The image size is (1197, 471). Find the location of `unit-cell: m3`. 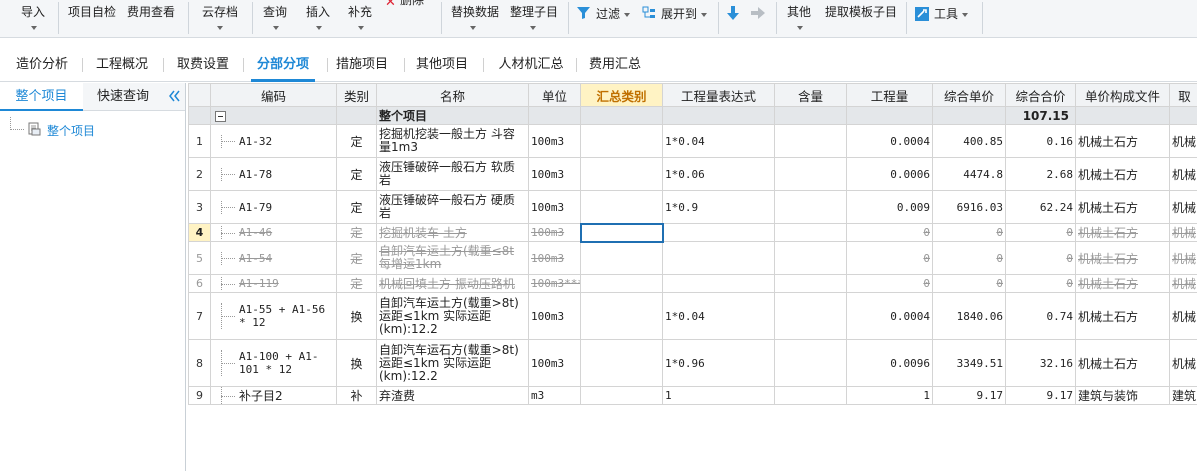

unit-cell: m3 is located at coordinates (554, 395).